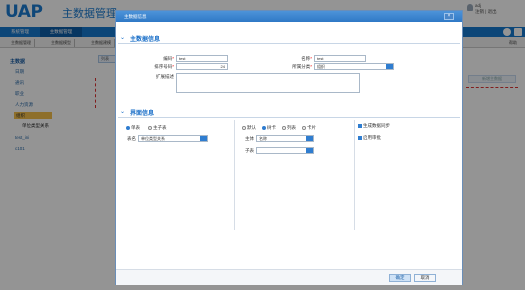 The width and height of the screenshot is (525, 290). What do you see at coordinates (449, 16) in the screenshot?
I see `close-icon: ×` at bounding box center [449, 16].